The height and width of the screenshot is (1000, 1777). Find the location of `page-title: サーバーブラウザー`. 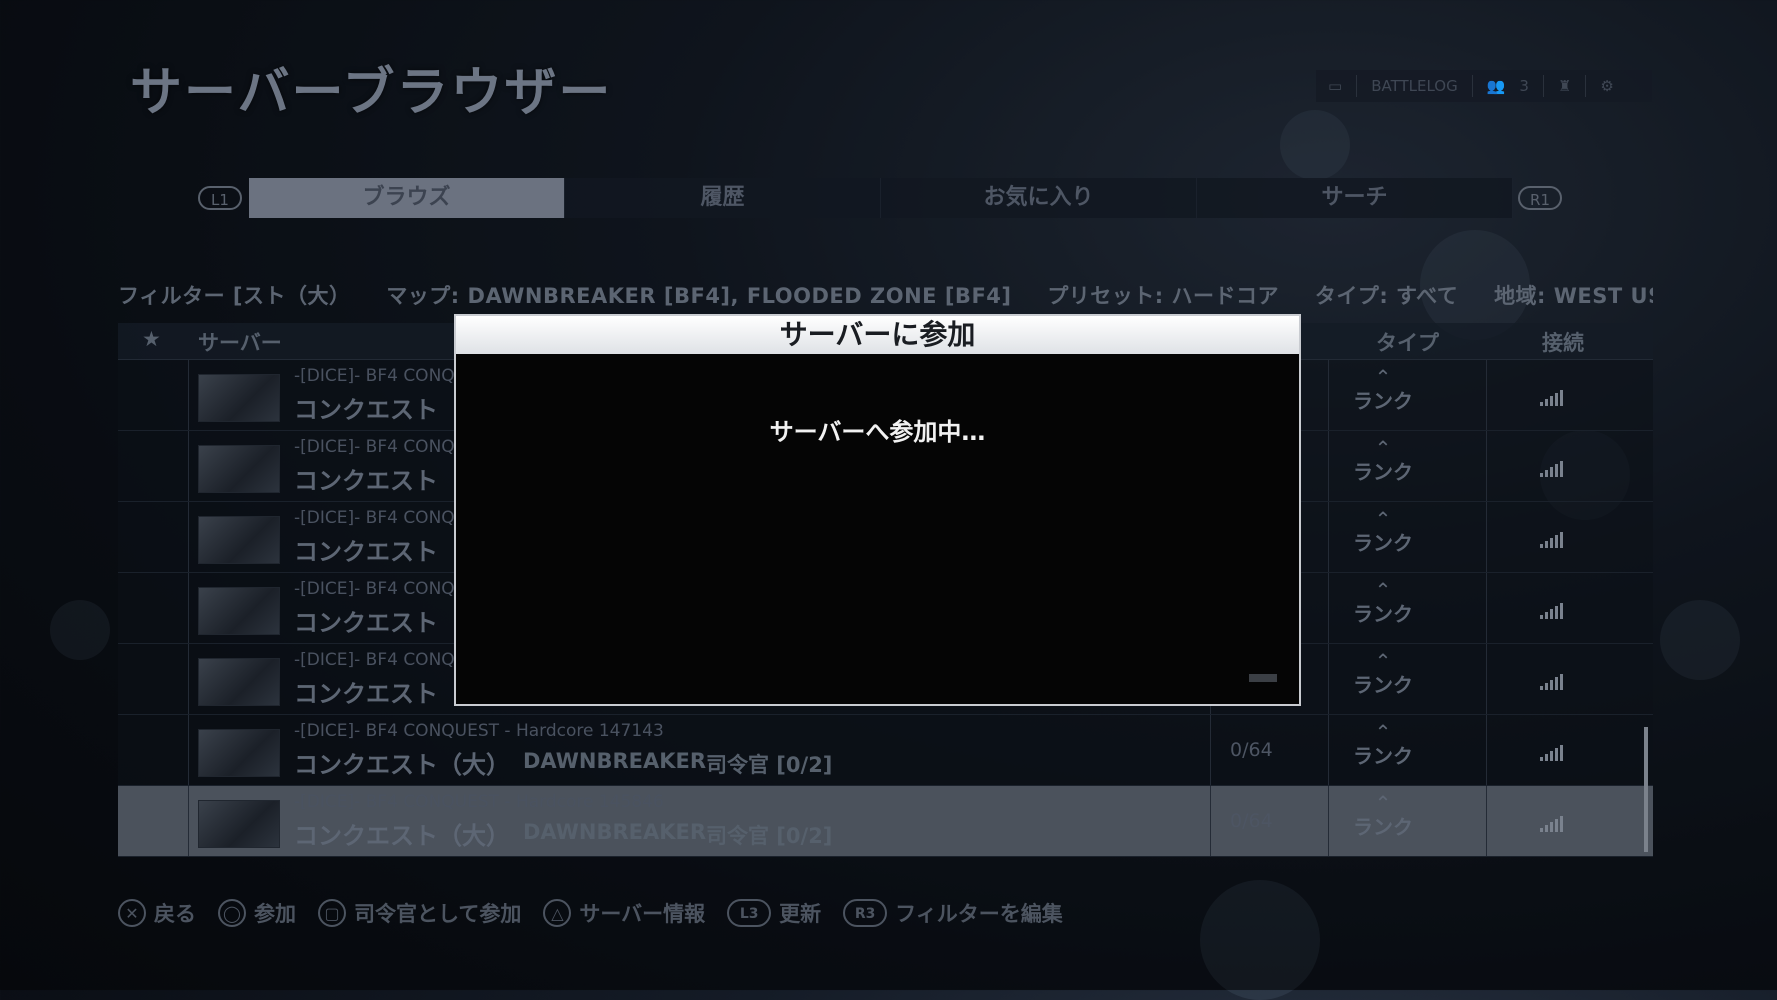

page-title: サーバーブラウザー is located at coordinates (371, 93).